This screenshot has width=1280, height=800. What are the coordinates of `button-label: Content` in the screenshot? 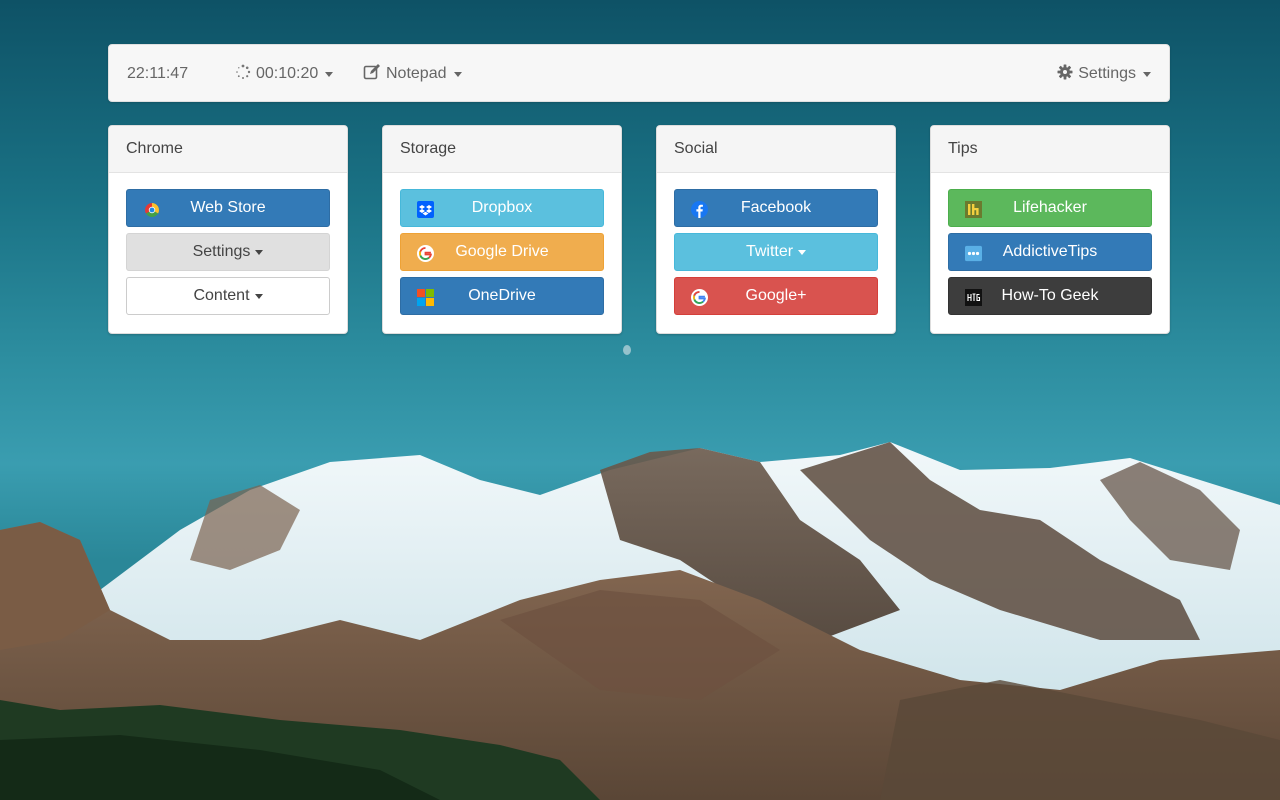 It's located at (221, 295).